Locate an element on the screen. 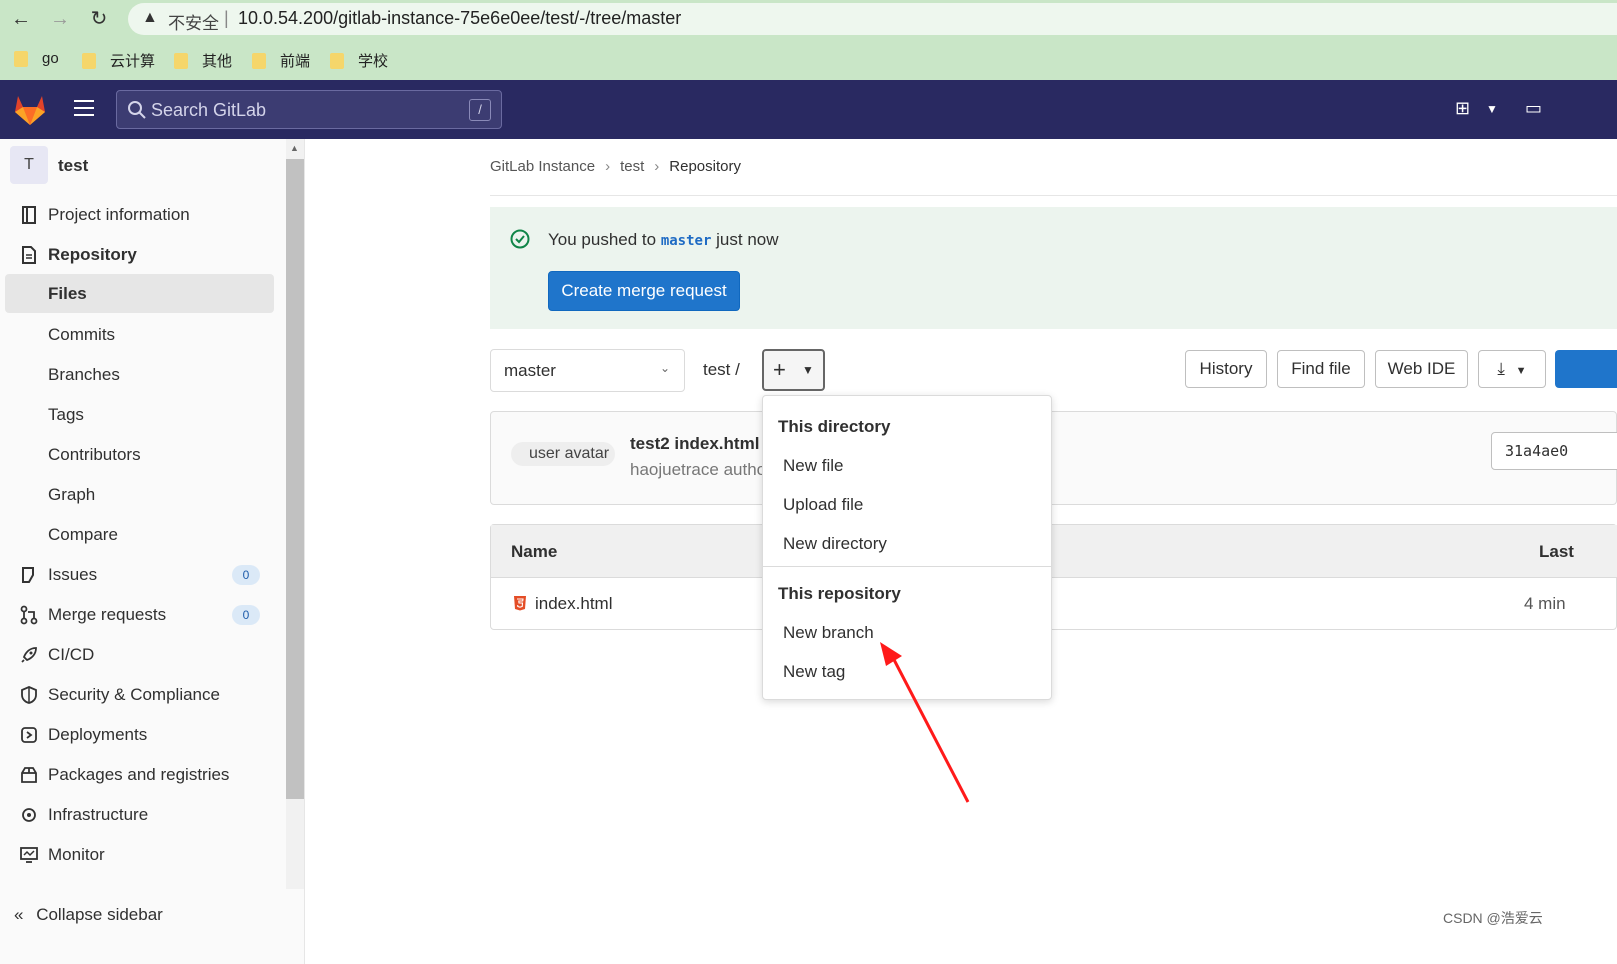  sidebar-item-compare: Compare is located at coordinates (139, 534).